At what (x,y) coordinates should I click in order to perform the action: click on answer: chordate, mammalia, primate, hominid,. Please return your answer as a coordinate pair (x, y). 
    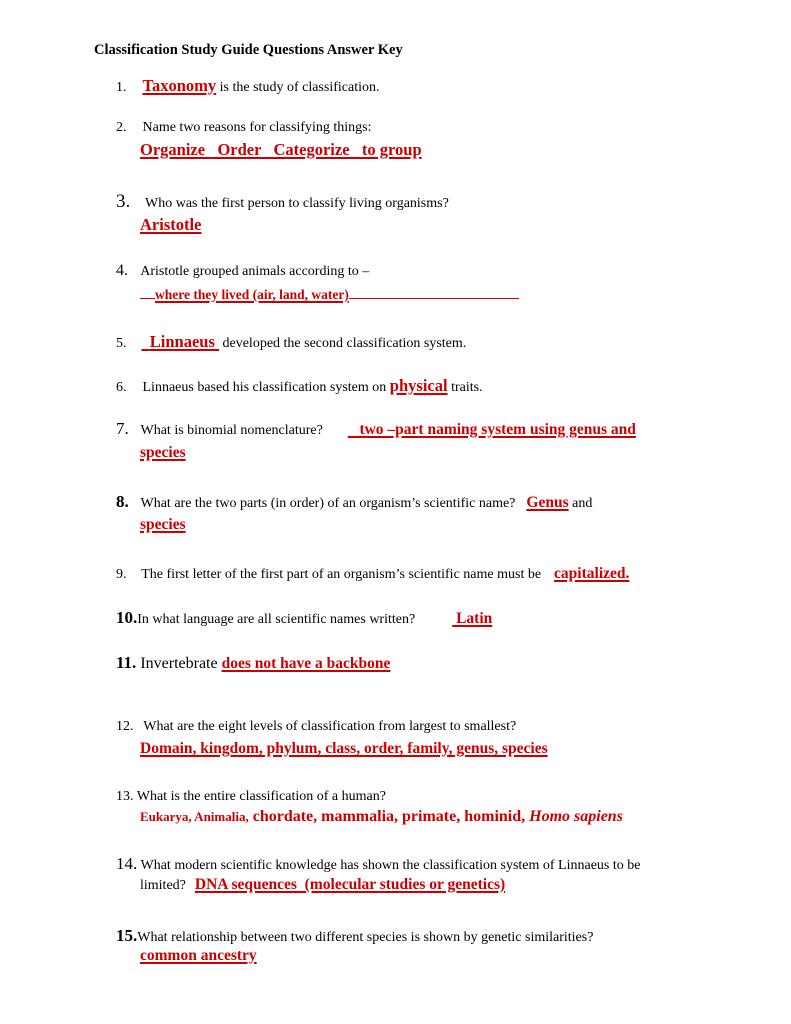
    Looking at the image, I should click on (389, 816).